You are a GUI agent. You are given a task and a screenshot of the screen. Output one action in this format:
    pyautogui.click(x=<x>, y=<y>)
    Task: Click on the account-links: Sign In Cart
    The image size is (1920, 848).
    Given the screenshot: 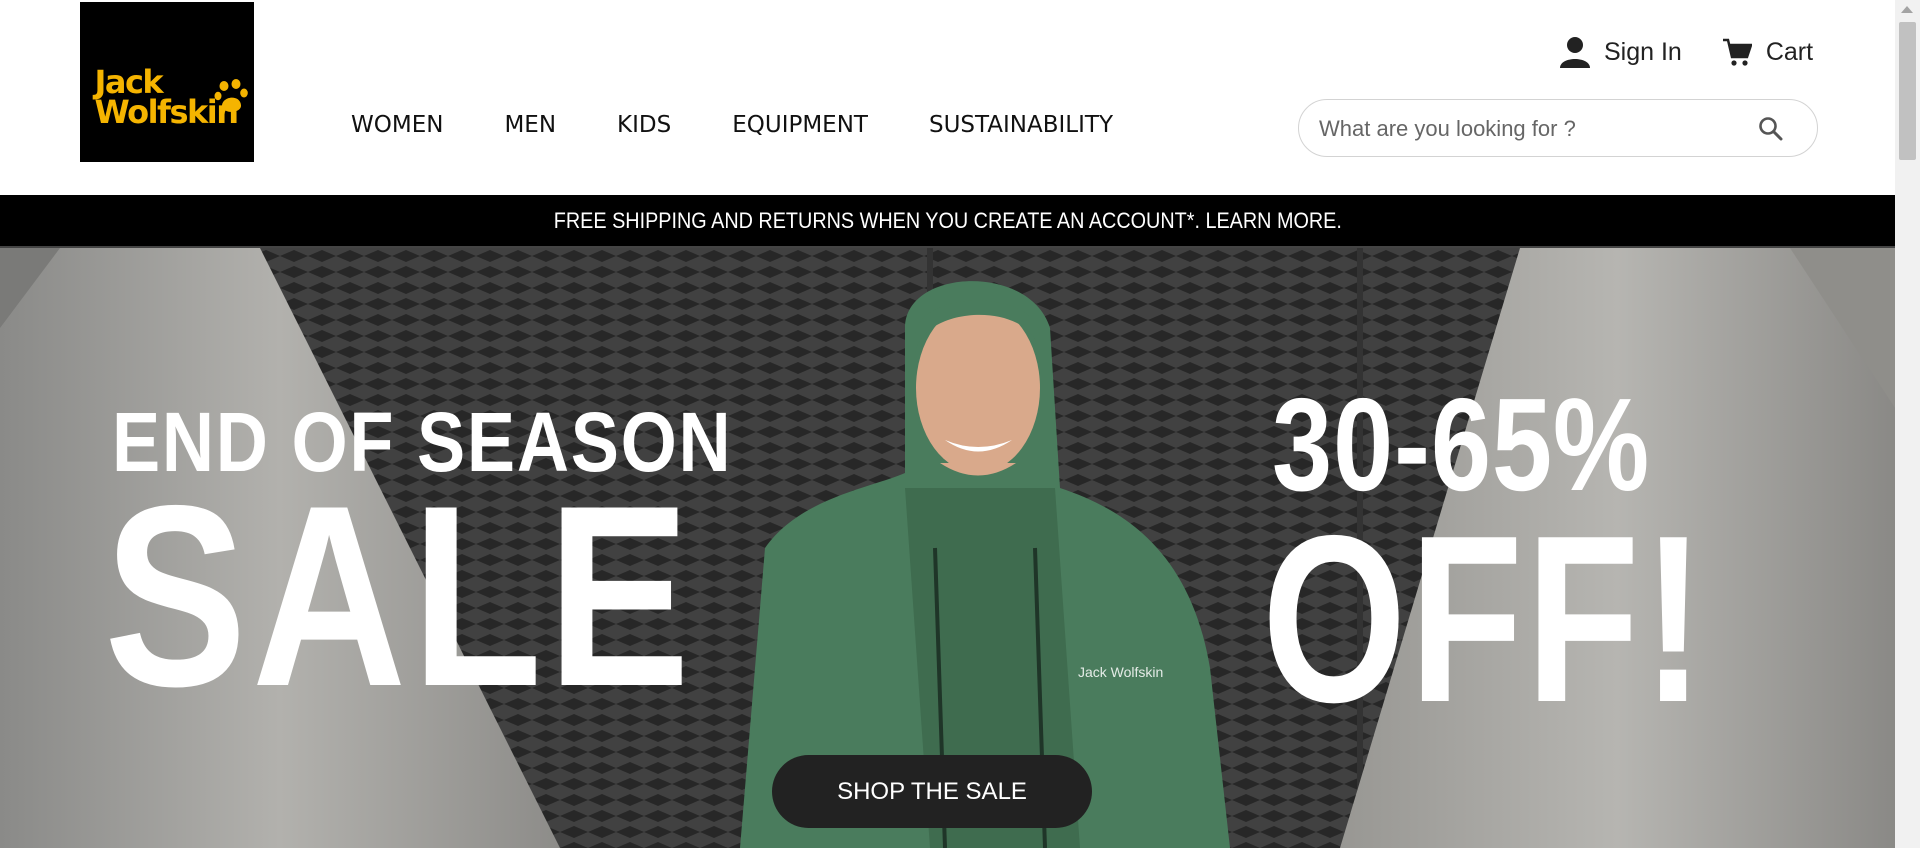 What is the action you would take?
    pyautogui.click(x=1706, y=52)
    